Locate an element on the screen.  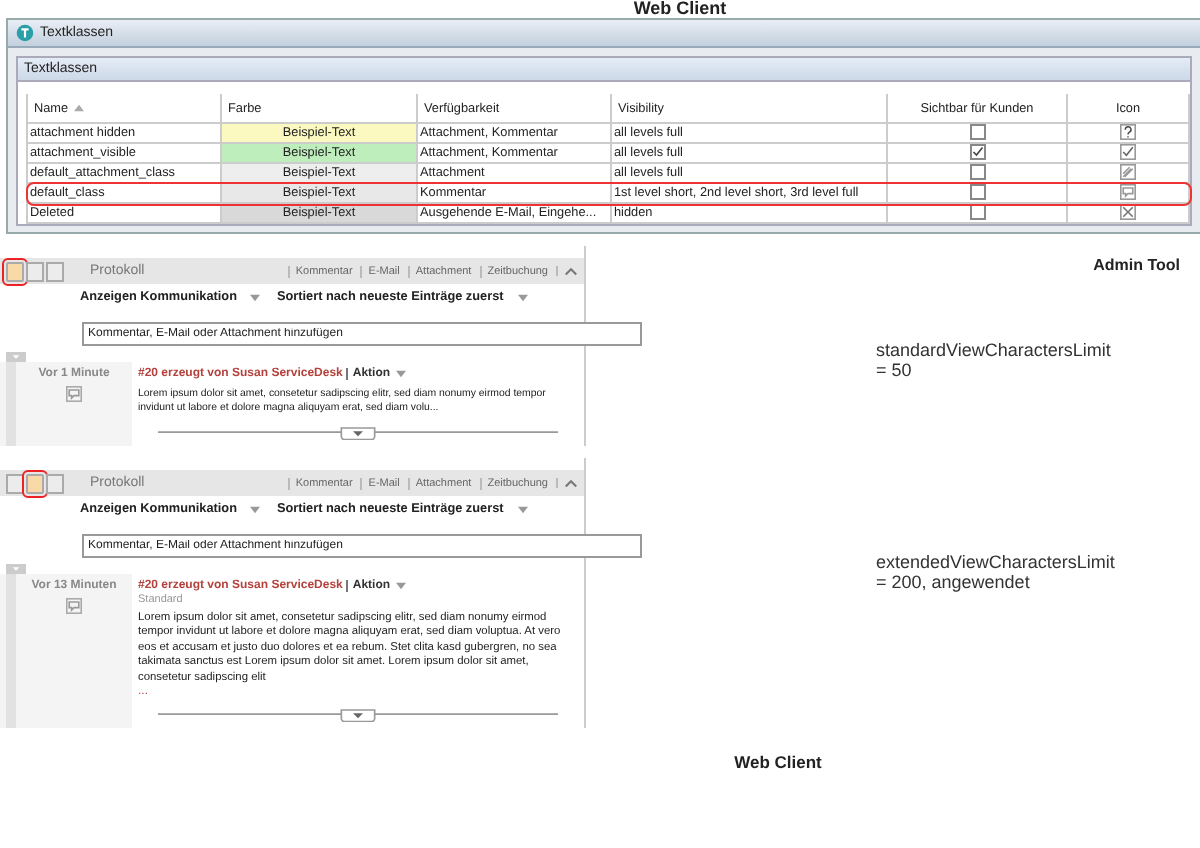
note-text: extendedViewCharactersLimit = 200, angewendet is located at coordinates (996, 572).